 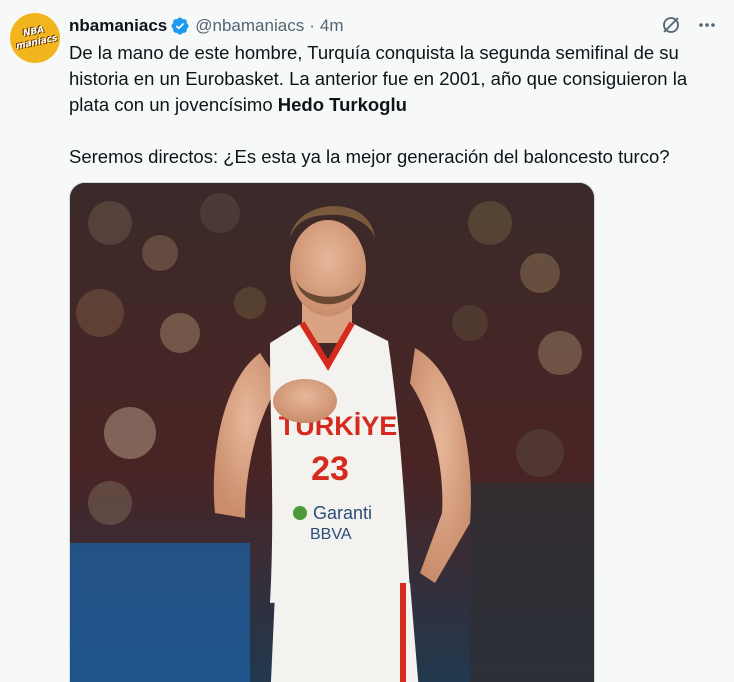 I want to click on grok-icon, so click(x=671, y=25).